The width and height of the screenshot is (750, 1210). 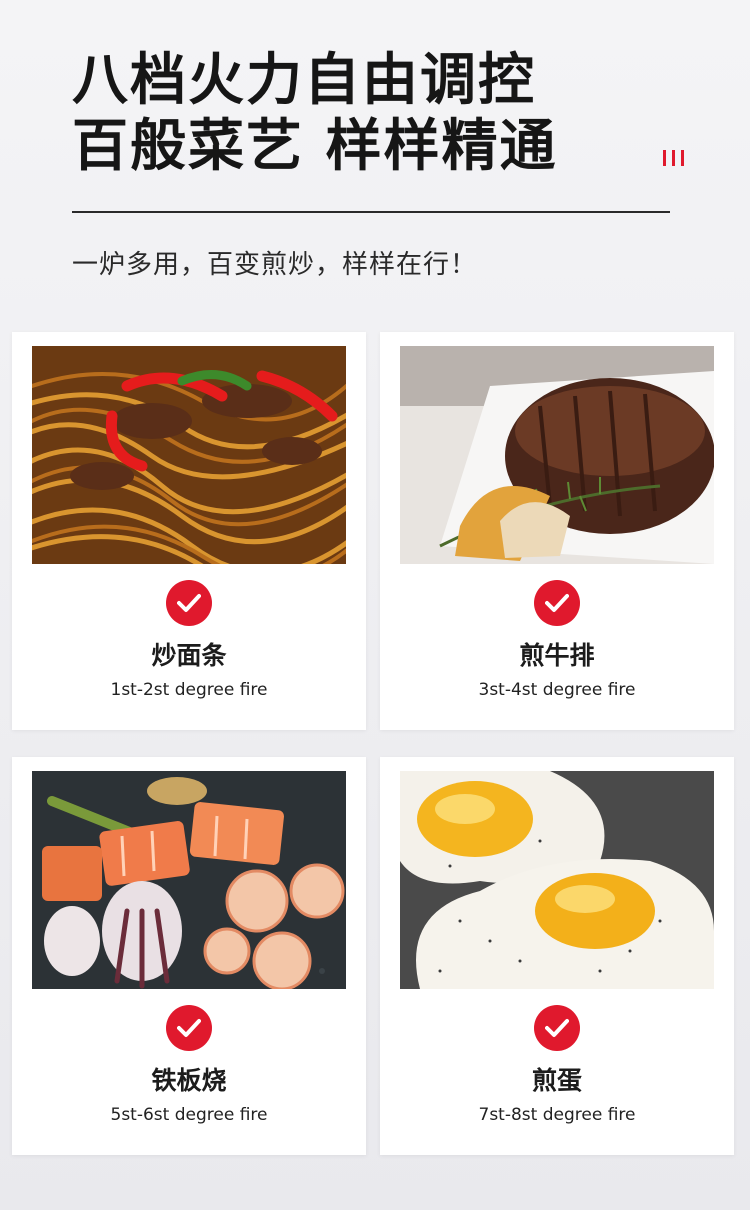 What do you see at coordinates (673, 158) in the screenshot?
I see `decorative-red-bars` at bounding box center [673, 158].